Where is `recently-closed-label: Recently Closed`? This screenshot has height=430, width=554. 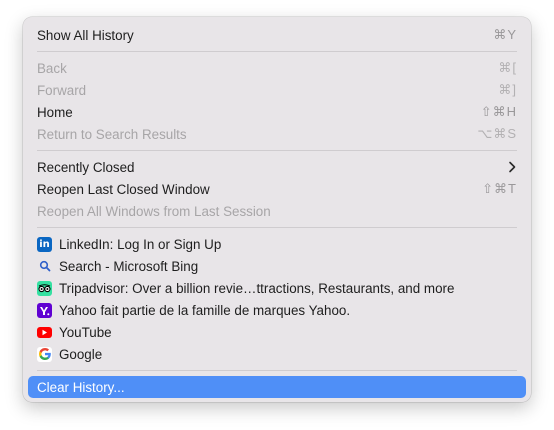
recently-closed-label: Recently Closed is located at coordinates (86, 167).